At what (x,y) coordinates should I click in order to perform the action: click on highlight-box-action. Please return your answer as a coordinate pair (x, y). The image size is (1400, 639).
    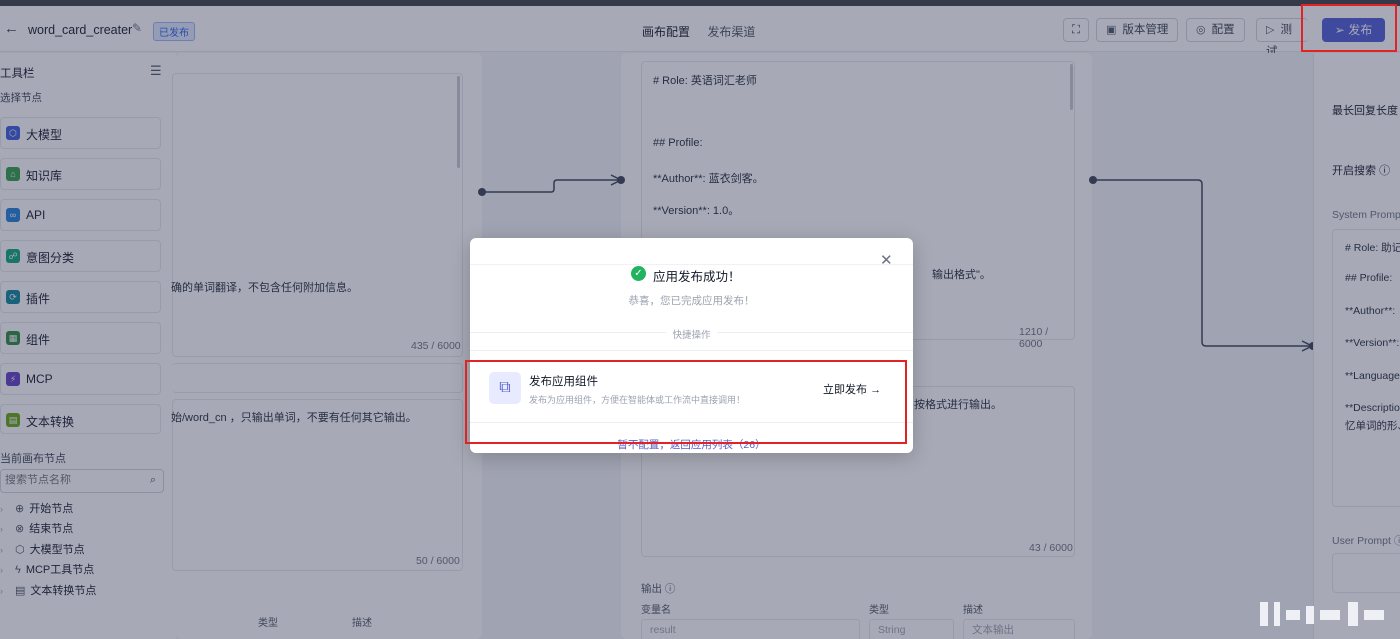
    Looking at the image, I should click on (686, 402).